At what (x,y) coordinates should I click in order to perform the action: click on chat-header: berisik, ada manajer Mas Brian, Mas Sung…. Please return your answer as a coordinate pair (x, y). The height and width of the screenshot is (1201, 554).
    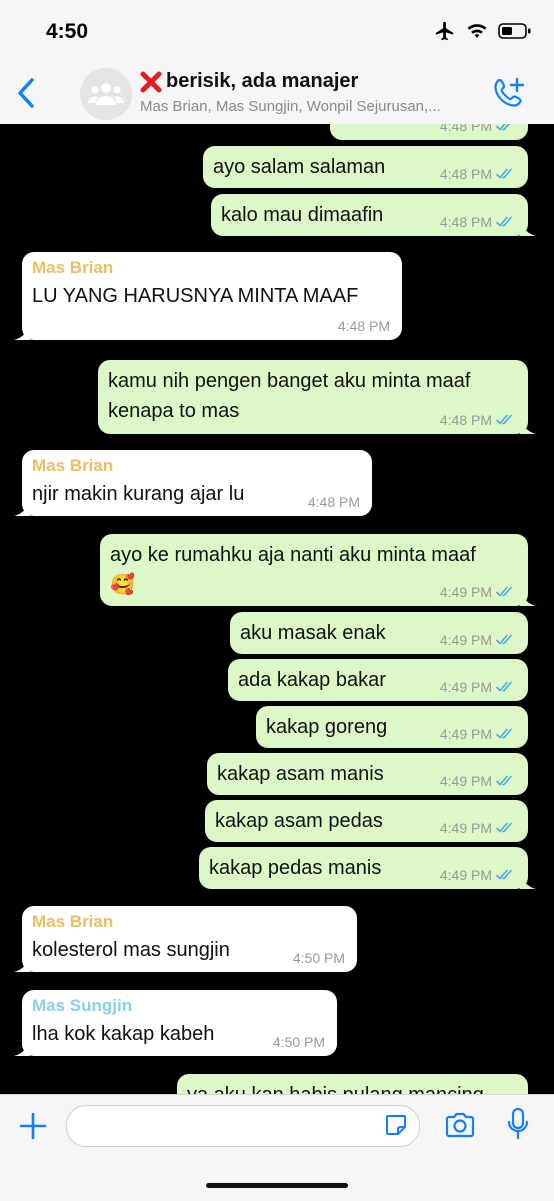
    Looking at the image, I should click on (277, 91).